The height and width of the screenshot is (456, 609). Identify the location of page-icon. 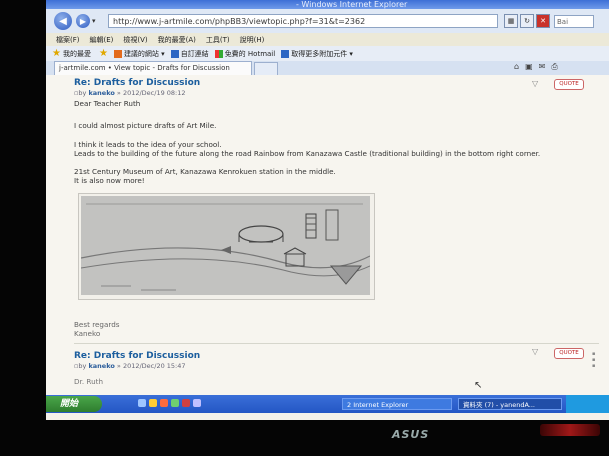
(174, 53).